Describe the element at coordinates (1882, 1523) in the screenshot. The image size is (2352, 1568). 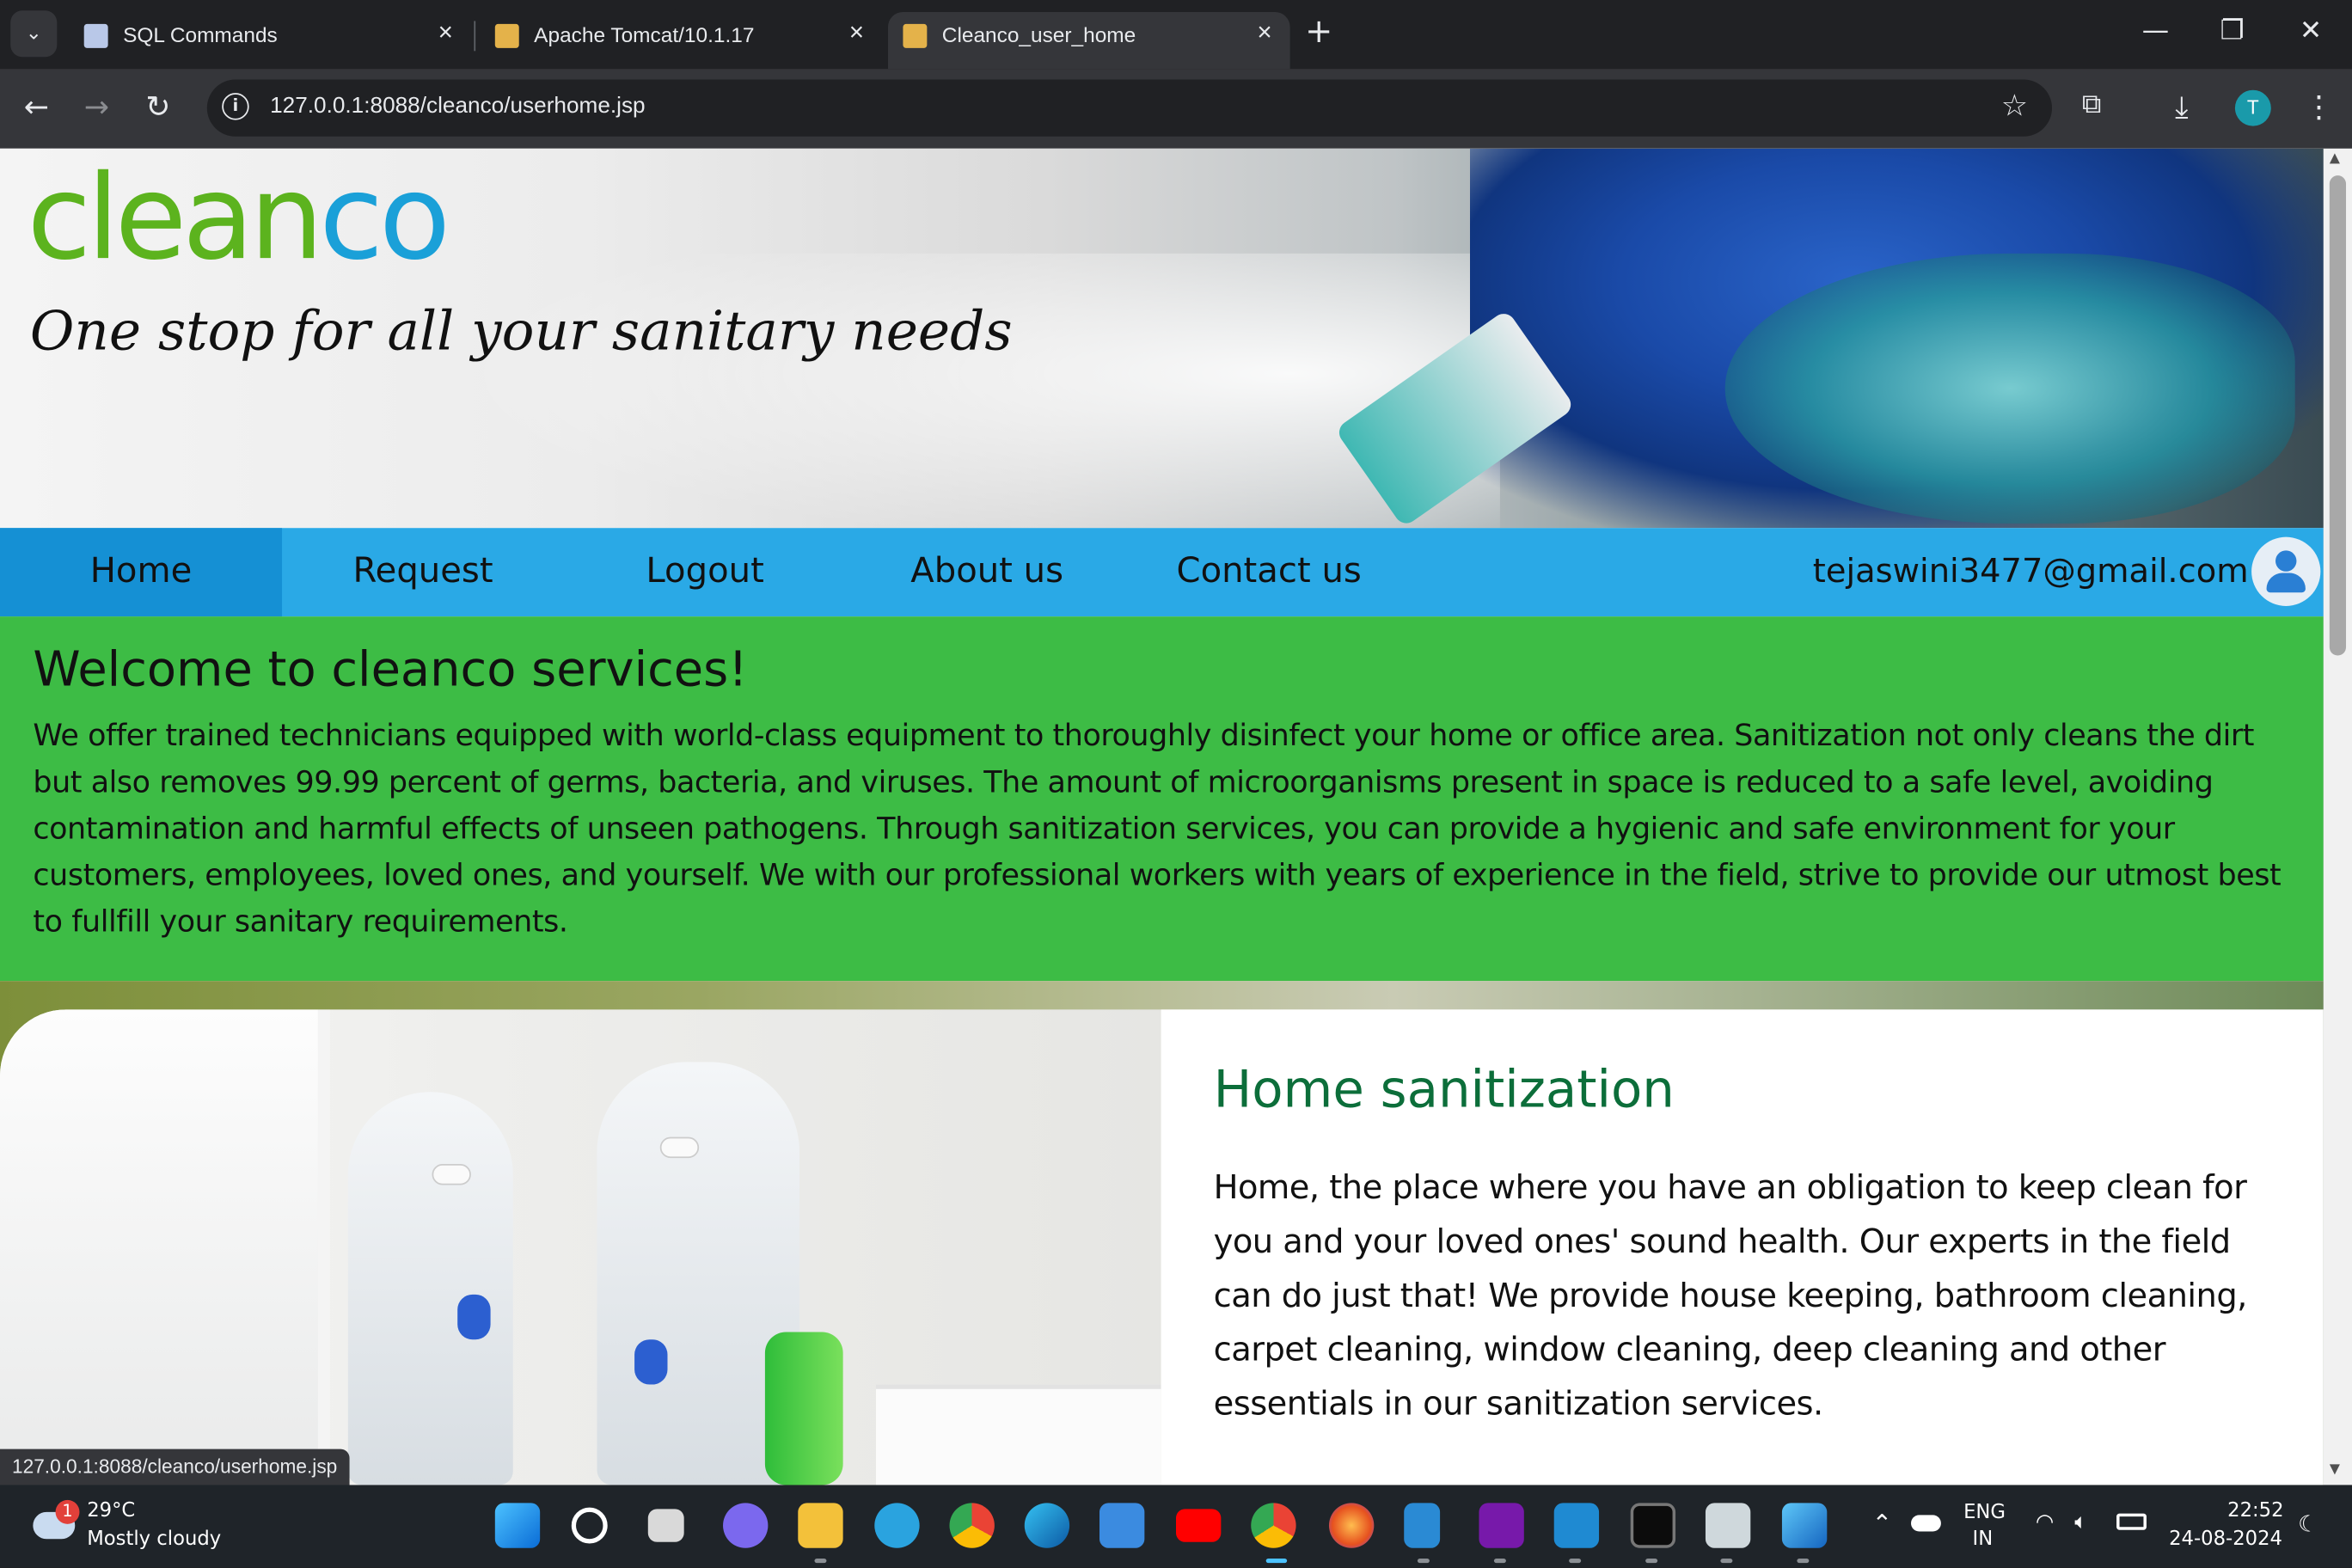
I see `tray-chevron-icon: ⌃` at that location.